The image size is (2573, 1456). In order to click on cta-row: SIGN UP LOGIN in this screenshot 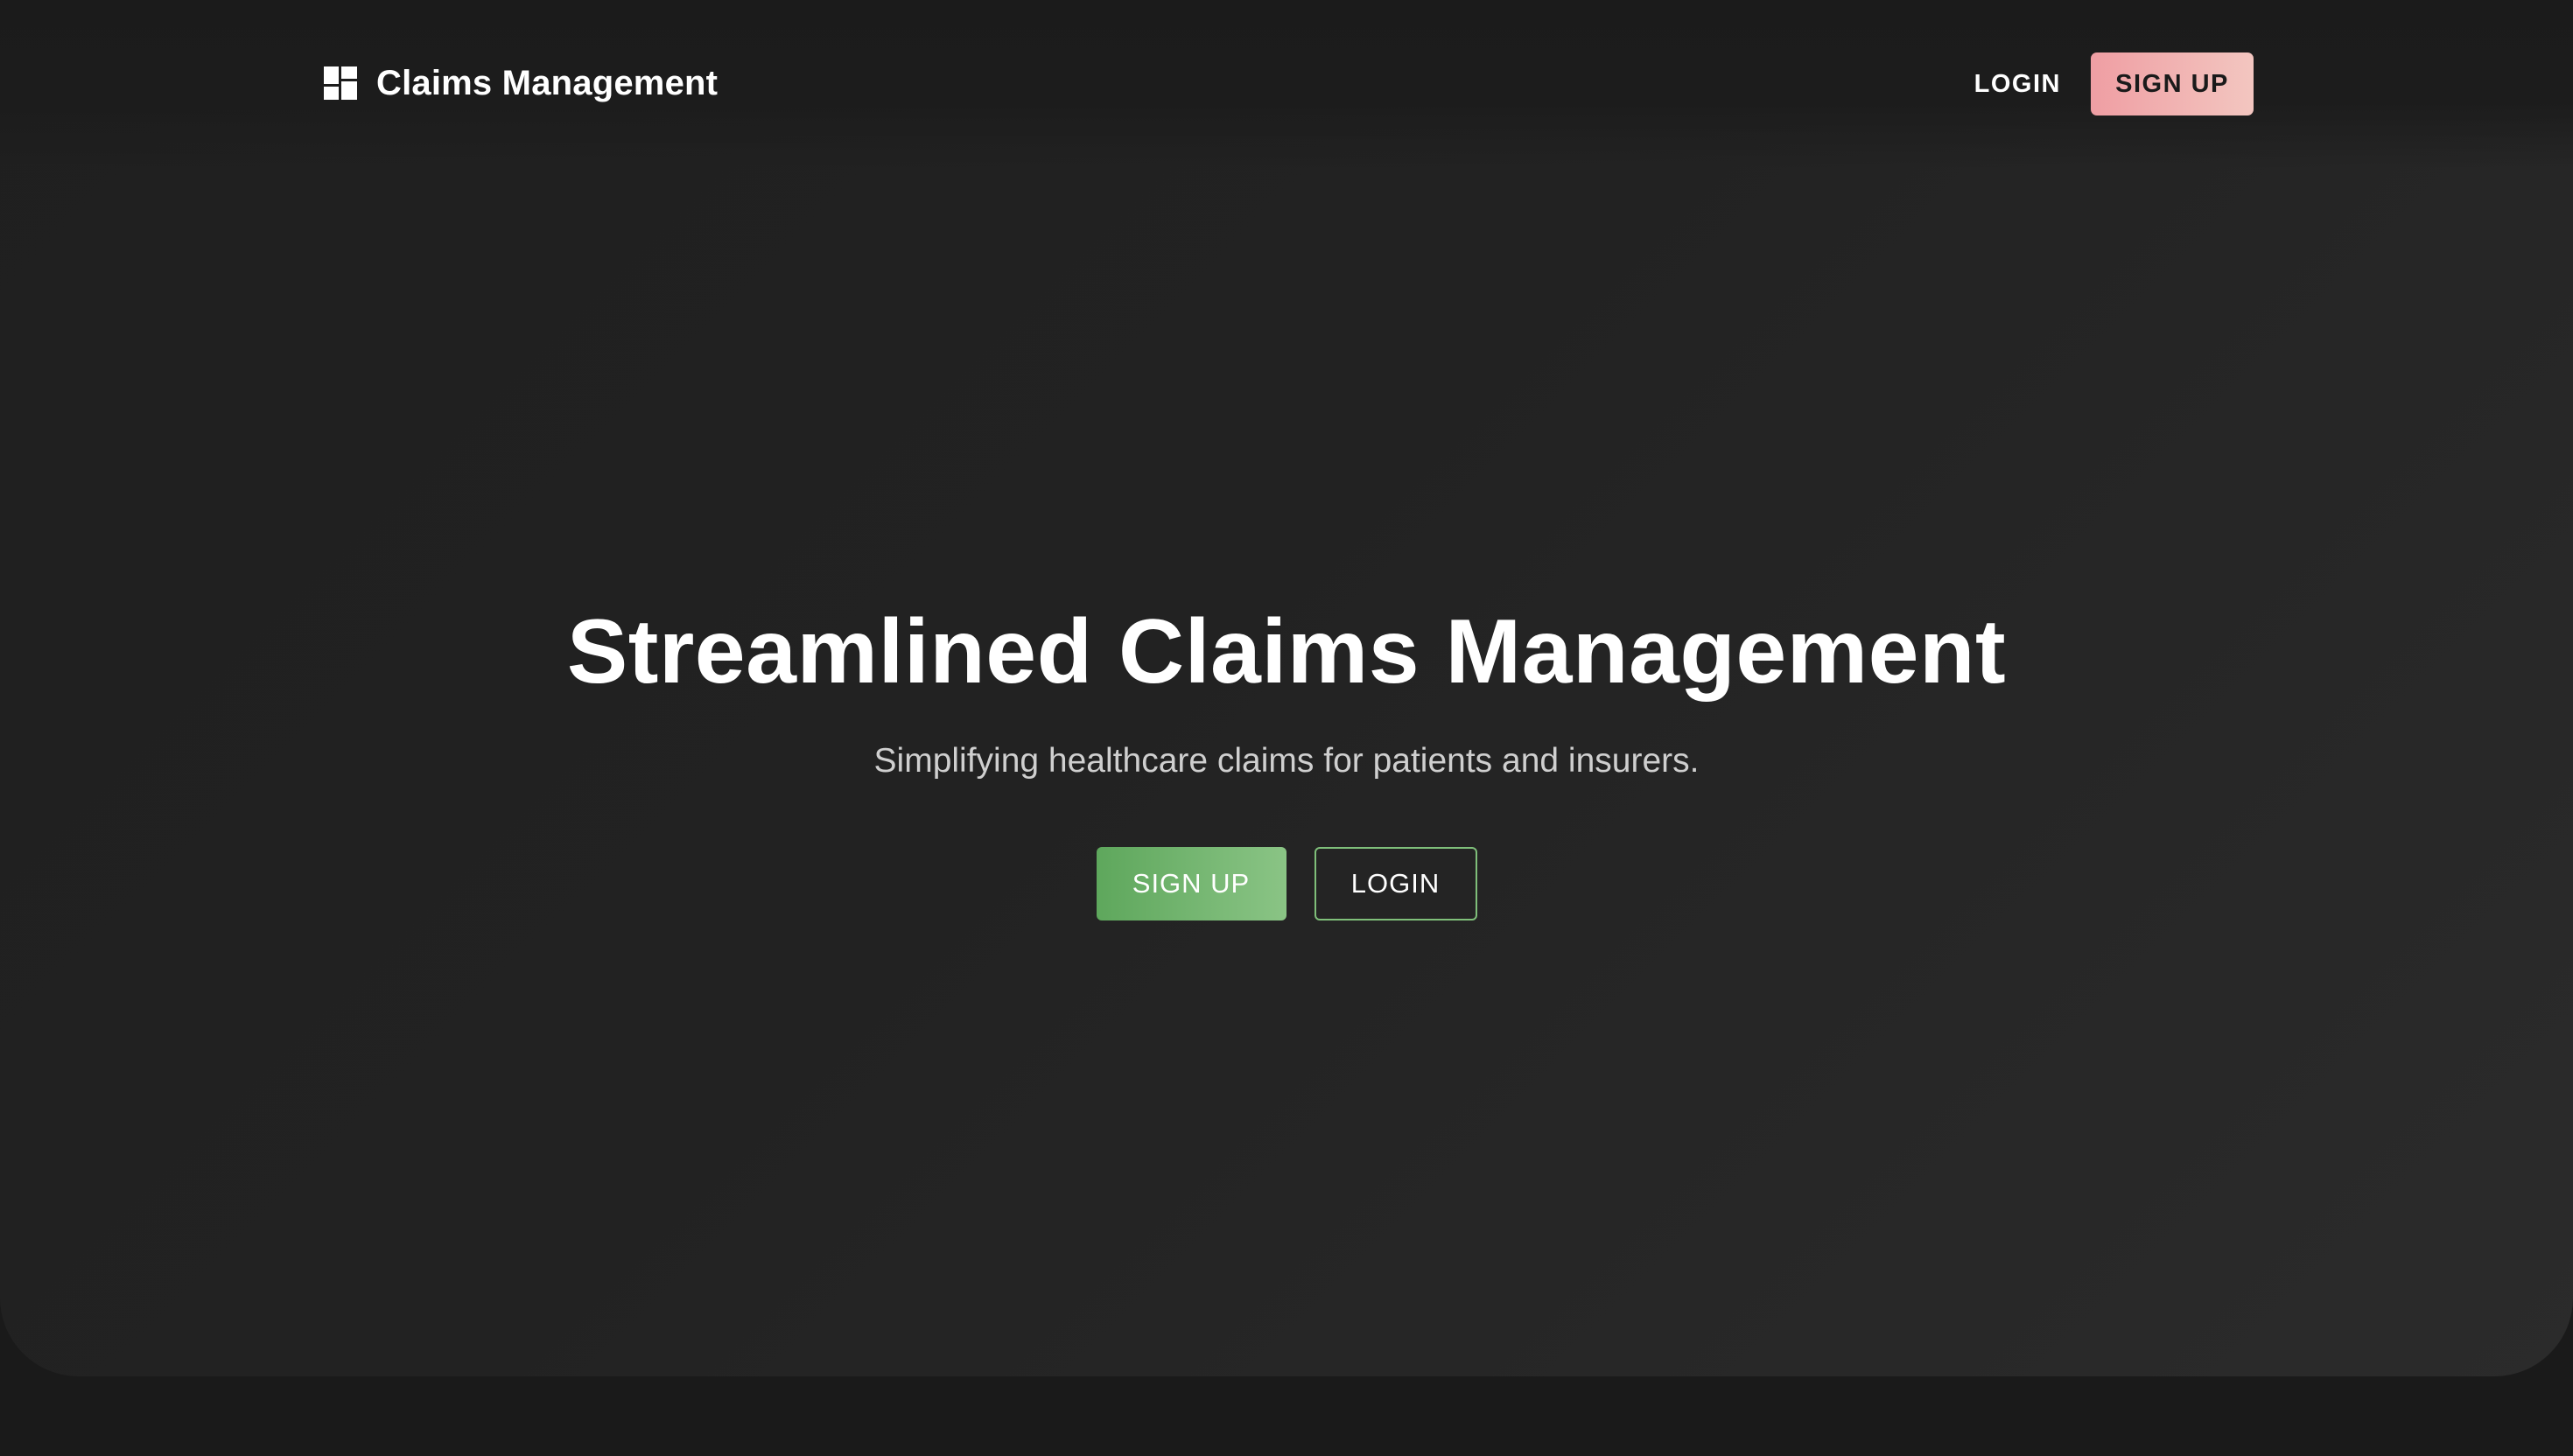, I will do `click(1286, 883)`.